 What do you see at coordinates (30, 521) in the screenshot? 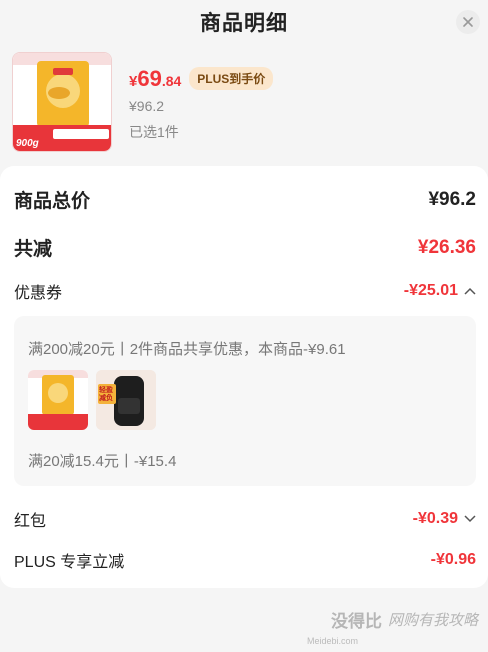
I see `red-packet-label: 红包` at bounding box center [30, 521].